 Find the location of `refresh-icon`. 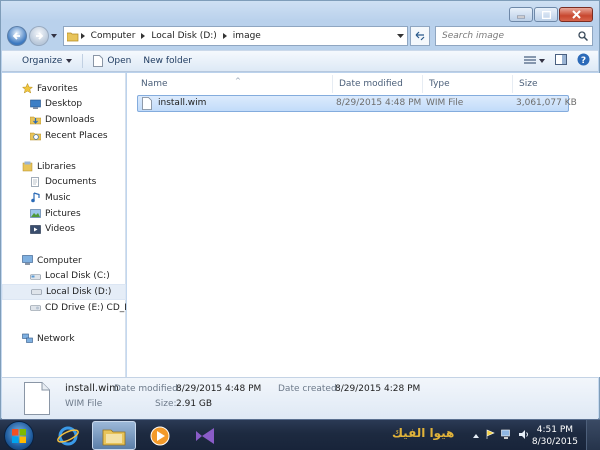

refresh-icon is located at coordinates (420, 36).